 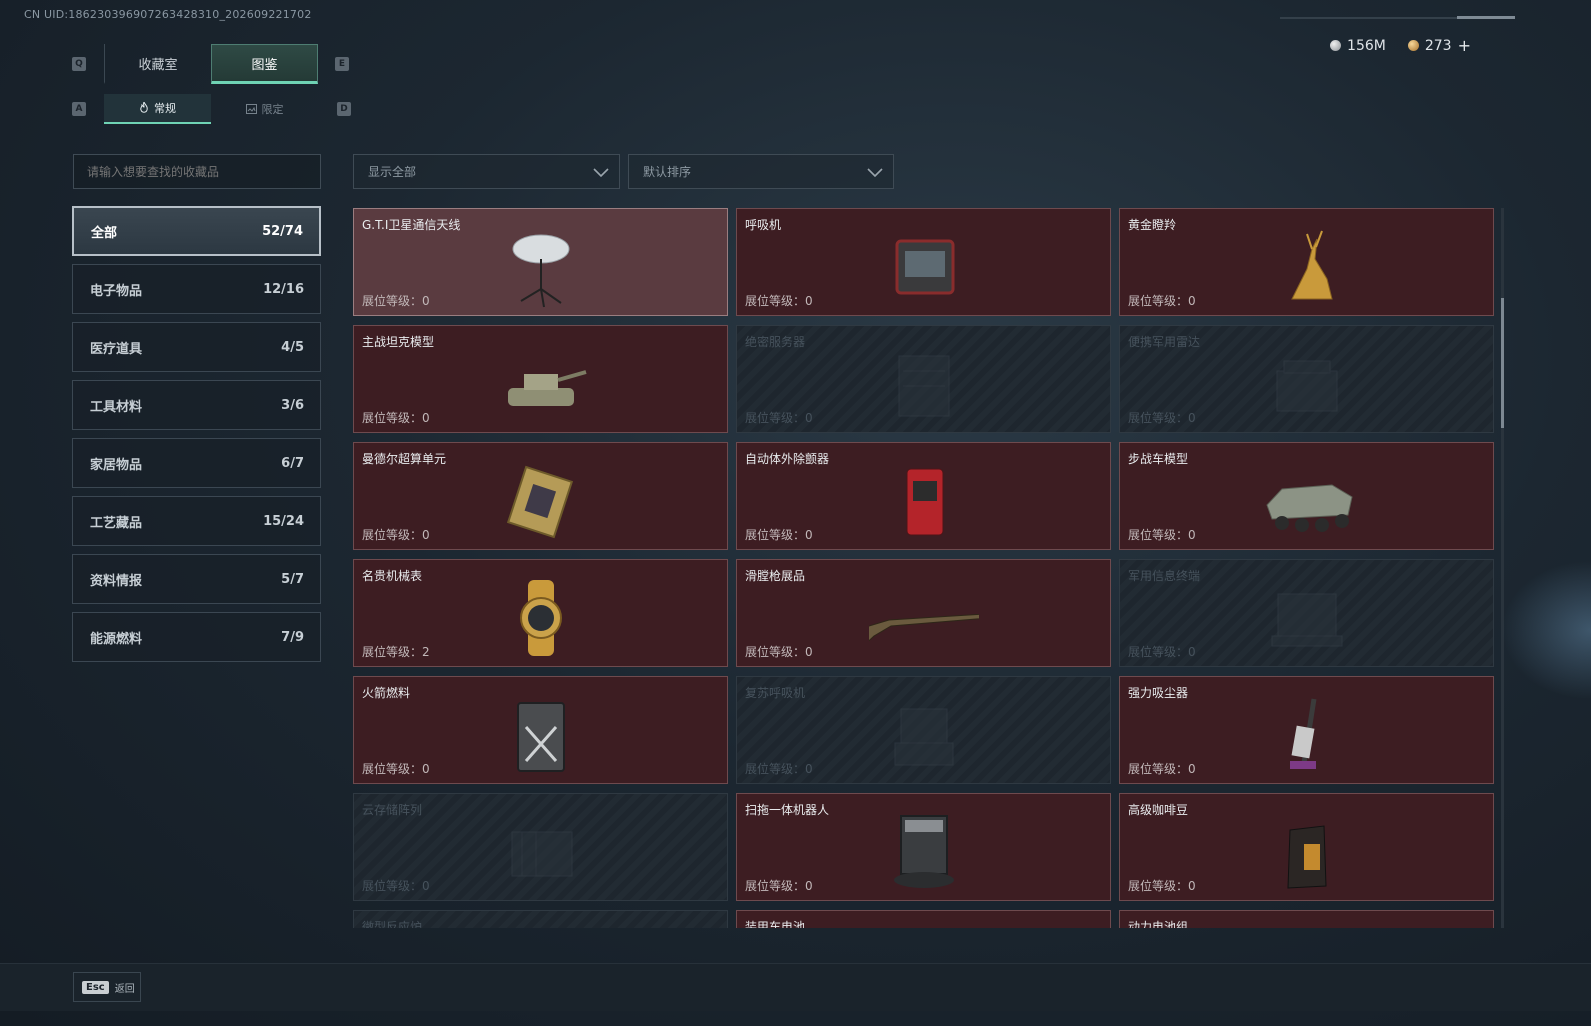 I want to click on watch-icon, so click(x=540, y=618).